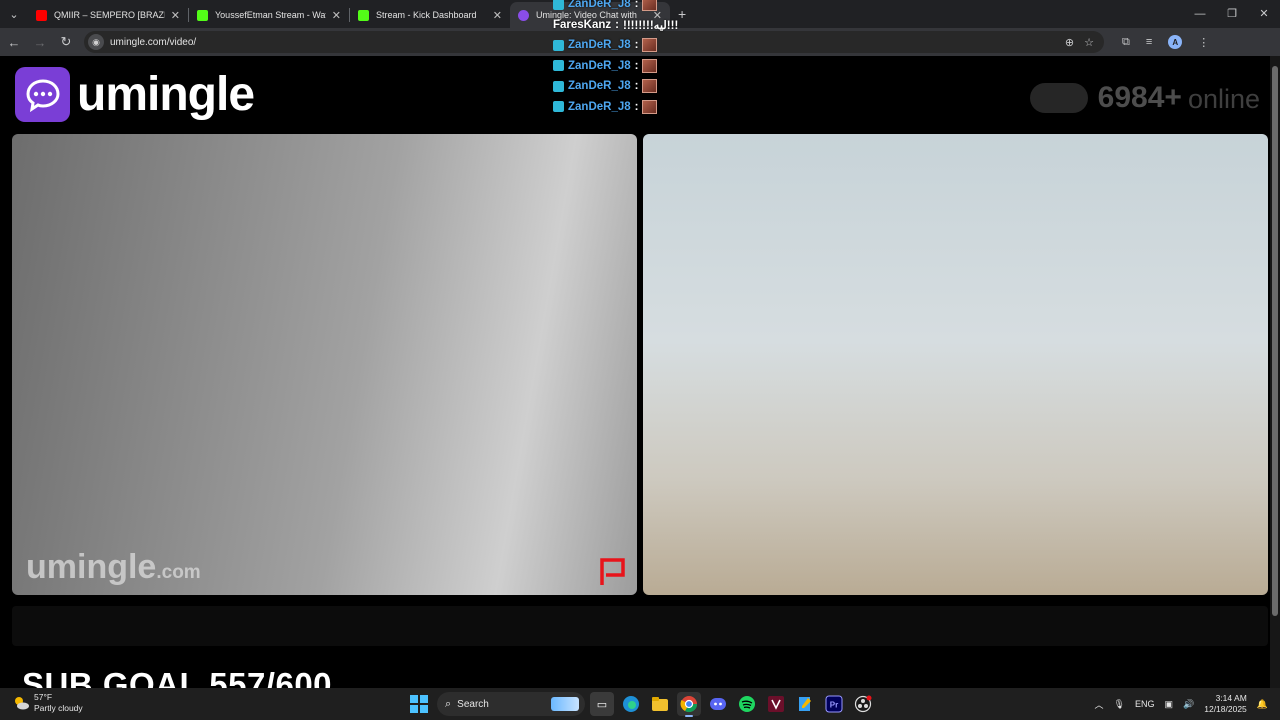 This screenshot has width=1280, height=720. What do you see at coordinates (1119, 704) in the screenshot?
I see `microphone-icon: 🎙` at bounding box center [1119, 704].